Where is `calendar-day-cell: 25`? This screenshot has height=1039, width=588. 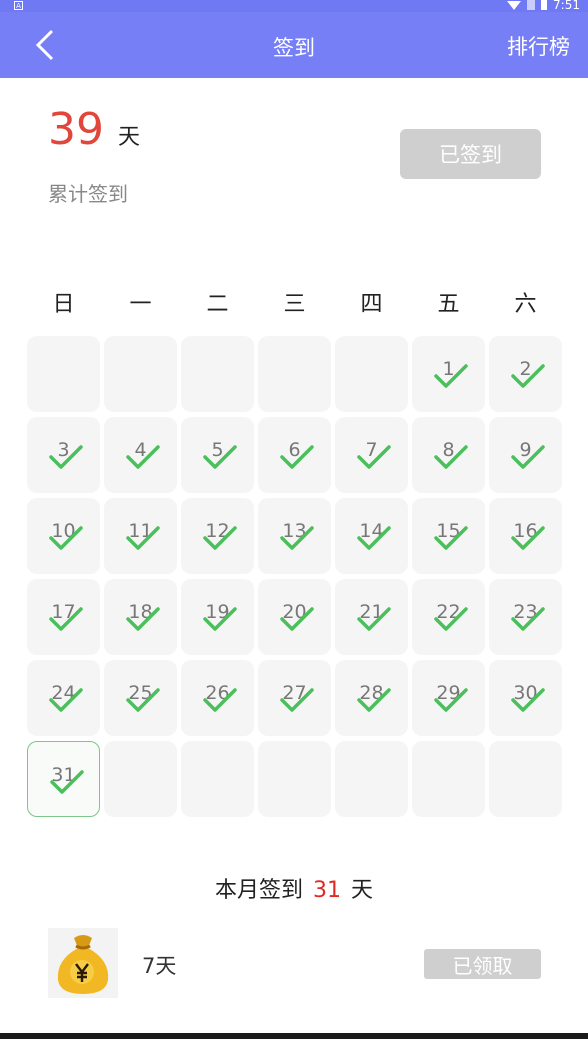
calendar-day-cell: 25 is located at coordinates (140, 698).